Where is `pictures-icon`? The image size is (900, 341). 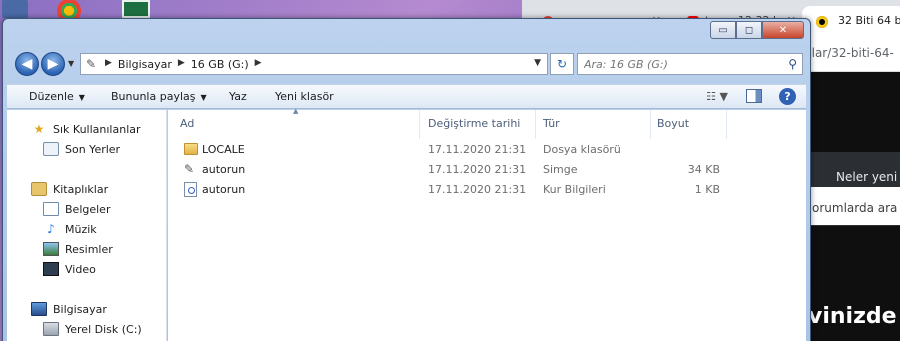
pictures-icon is located at coordinates (51, 249).